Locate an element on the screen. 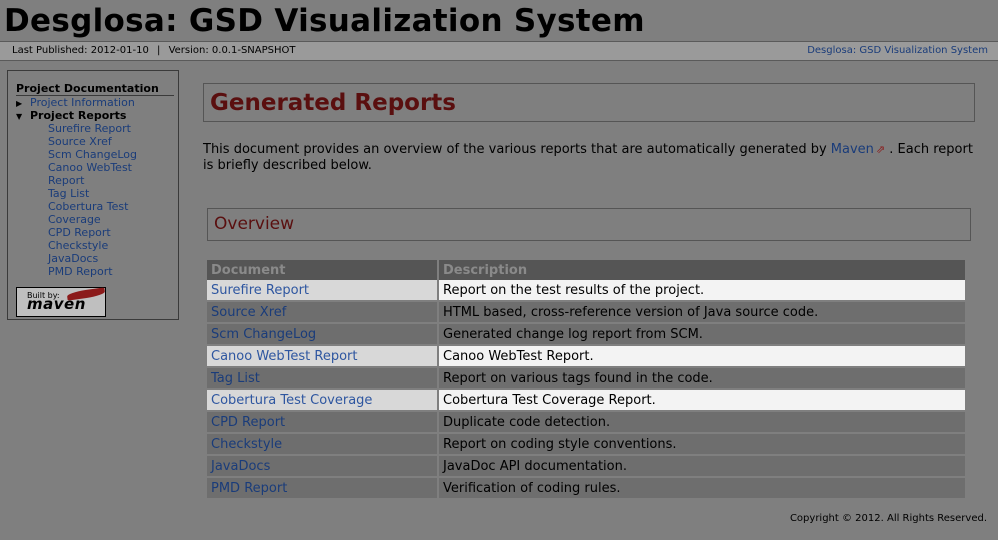 The height and width of the screenshot is (540, 998). document-cell: Canoo WebTest Report is located at coordinates (323, 357).